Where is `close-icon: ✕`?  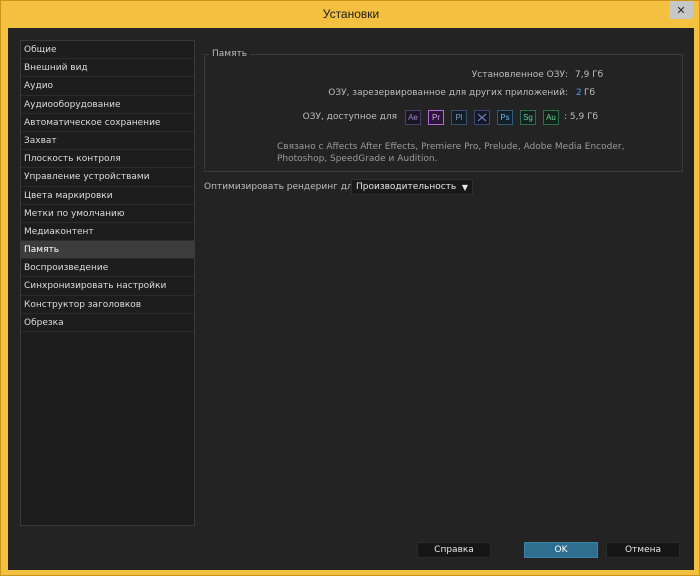 close-icon: ✕ is located at coordinates (681, 10).